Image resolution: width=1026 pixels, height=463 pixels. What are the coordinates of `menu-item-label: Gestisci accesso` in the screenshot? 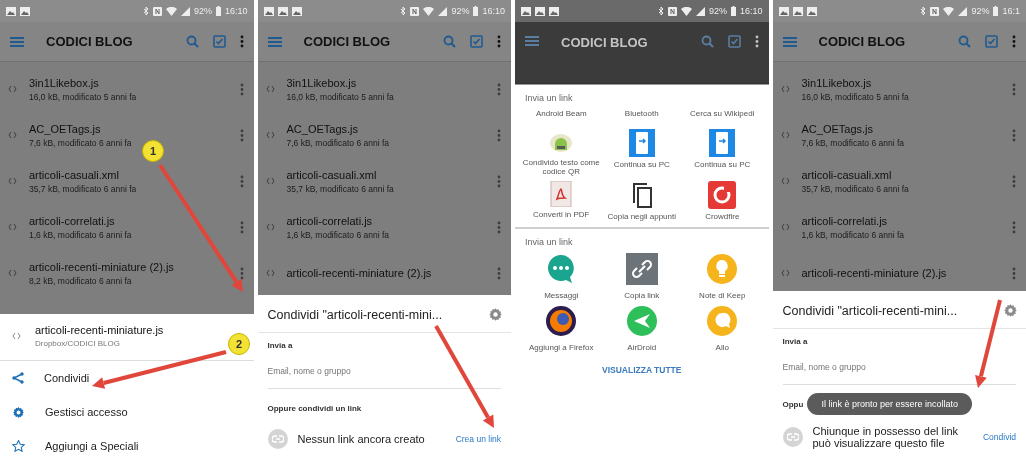 It's located at (86, 412).